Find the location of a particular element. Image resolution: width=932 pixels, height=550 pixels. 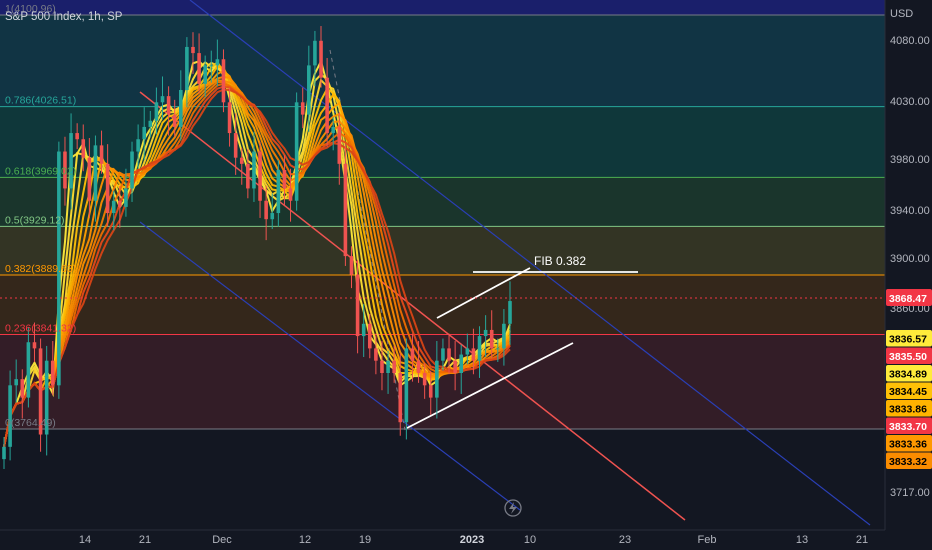

fib-level-label: 0.618(3969.02) is located at coordinates (40, 171).